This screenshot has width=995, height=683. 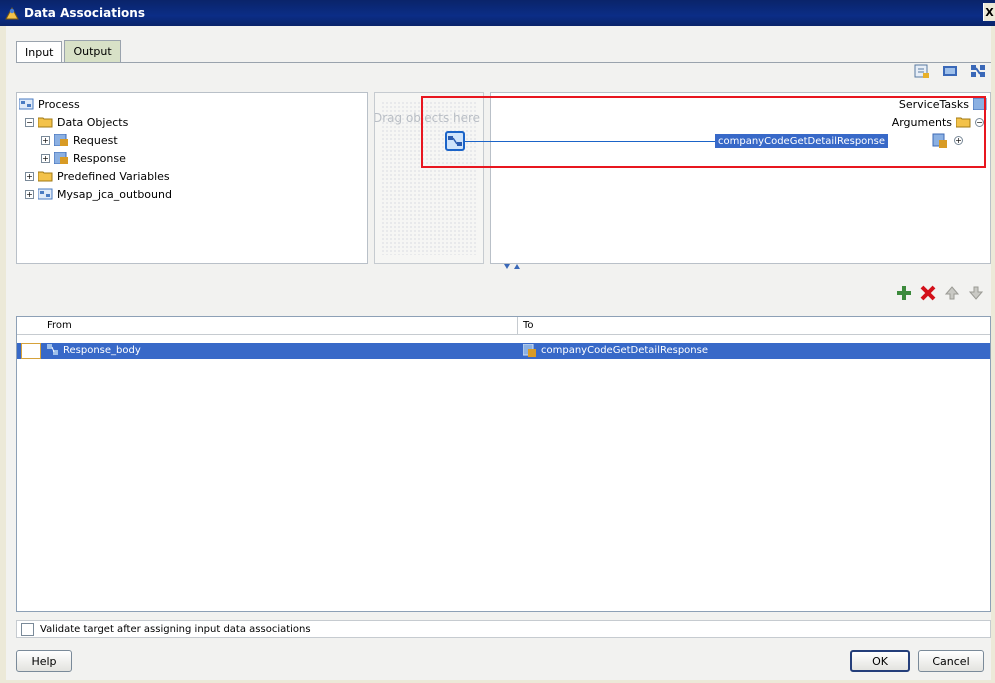 I want to click on tree-node-predefined: + Predefined Variables, so click(x=97, y=176).